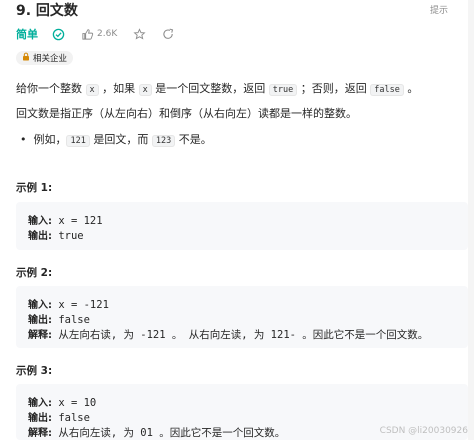  What do you see at coordinates (168, 34) in the screenshot?
I see `share-icon` at bounding box center [168, 34].